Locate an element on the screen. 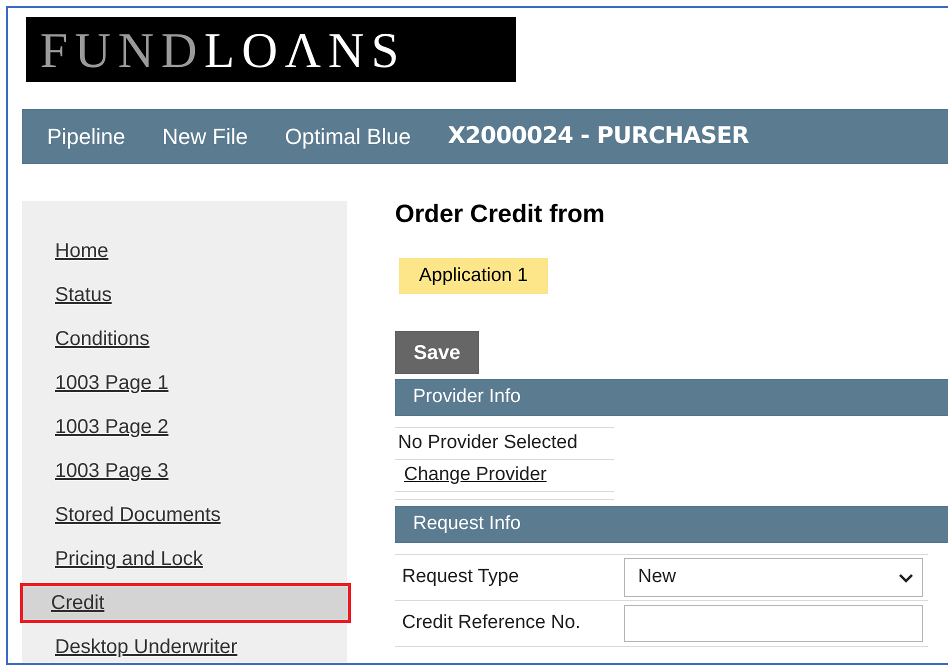 This screenshot has width=948, height=669. field-label: Request Type is located at coordinates (460, 577).